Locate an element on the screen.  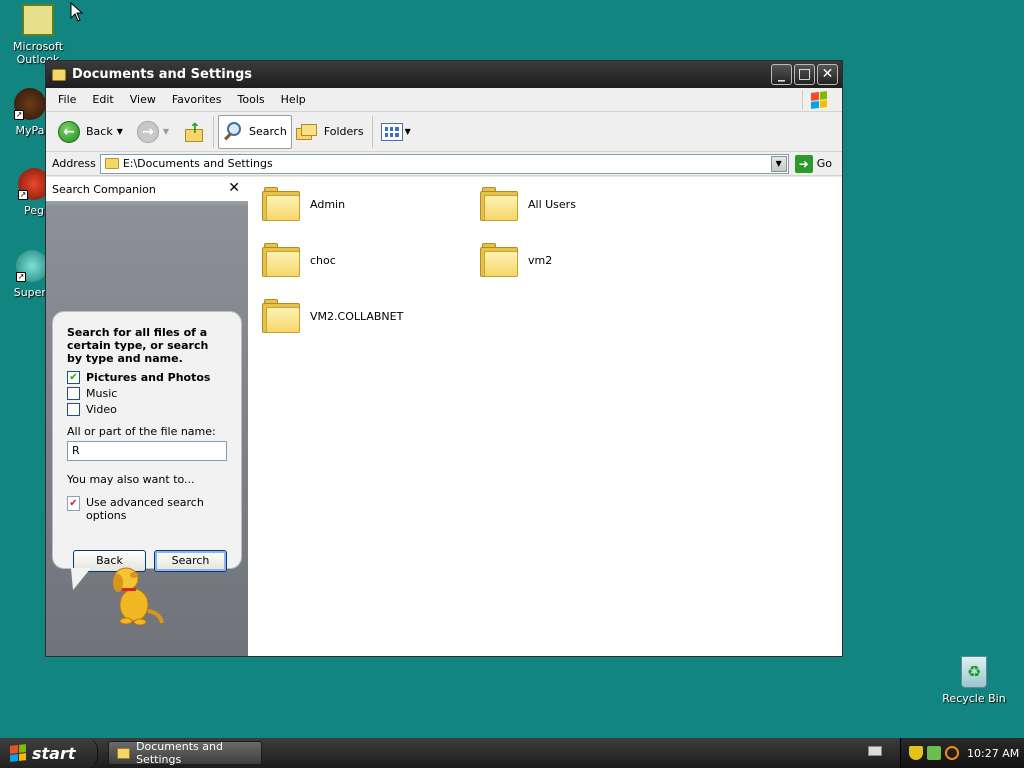
desktop-icon-recycle-bin: ♻ Recycle Bin is located at coordinates (974, 680).